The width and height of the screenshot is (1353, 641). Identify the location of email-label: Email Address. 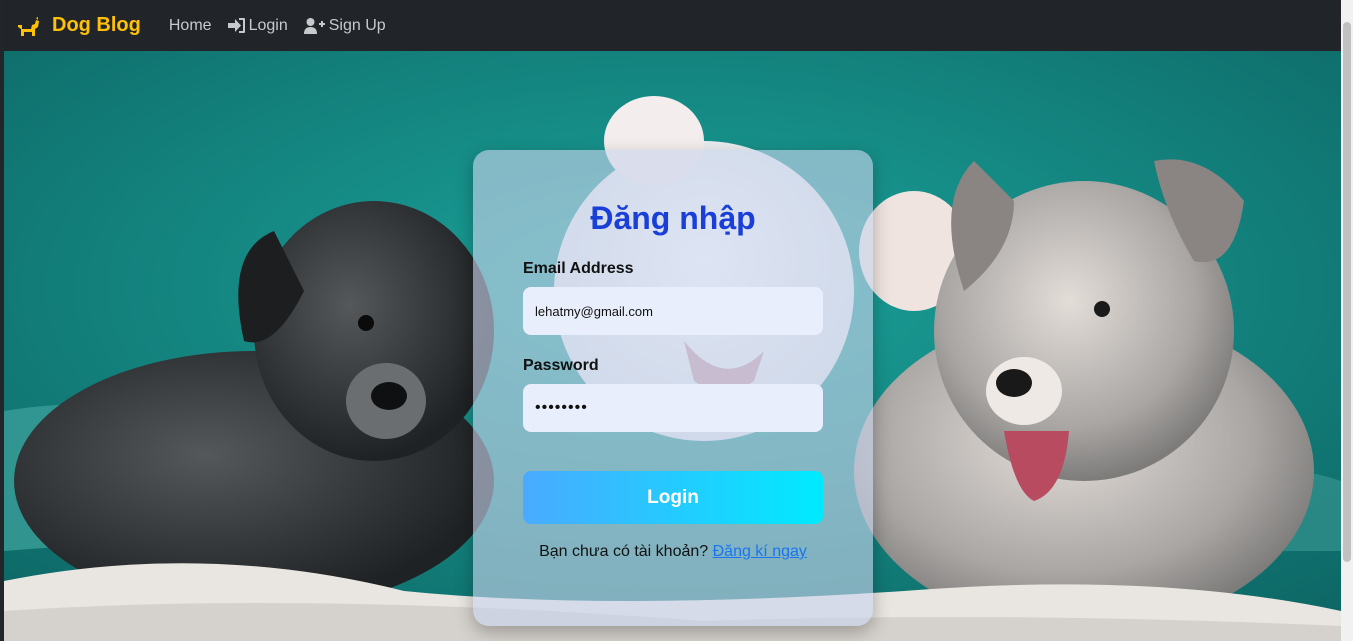
(578, 268).